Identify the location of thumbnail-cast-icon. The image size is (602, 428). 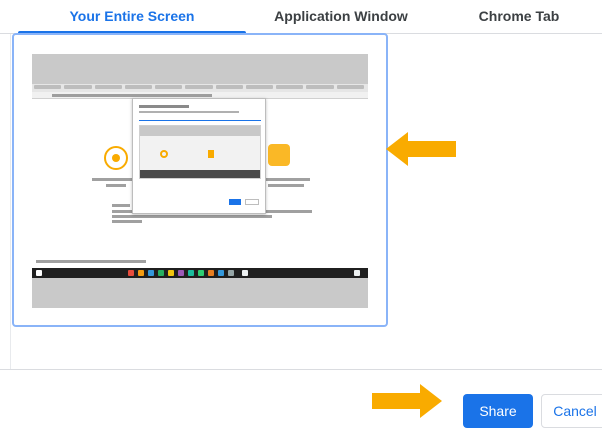
(279, 155).